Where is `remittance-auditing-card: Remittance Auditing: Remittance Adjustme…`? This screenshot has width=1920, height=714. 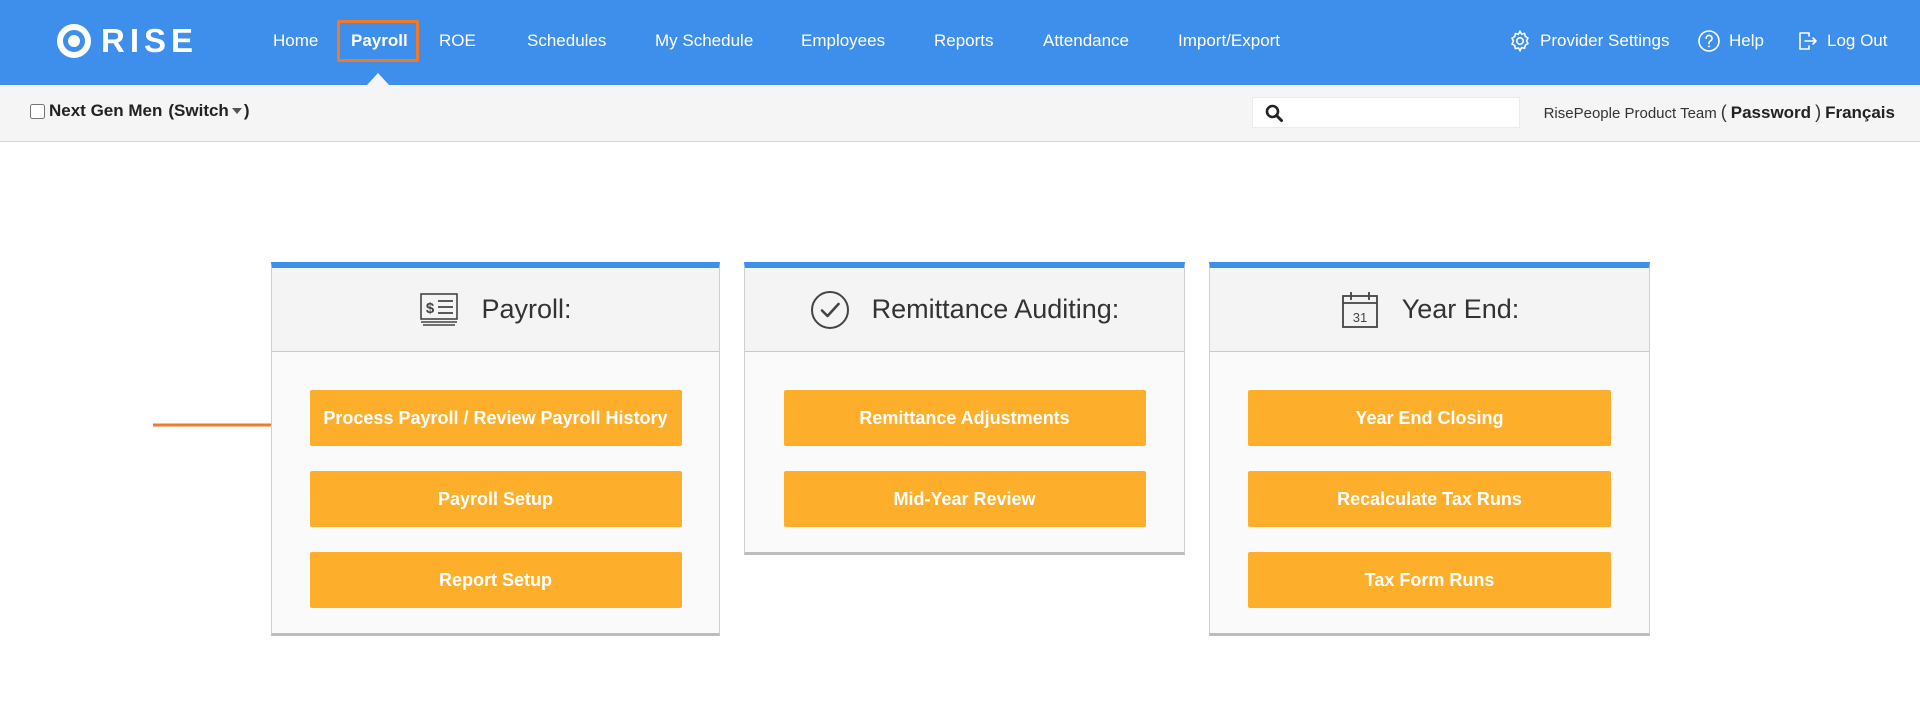
remittance-auditing-card: Remittance Auditing: Remittance Adjustme… is located at coordinates (964, 408).